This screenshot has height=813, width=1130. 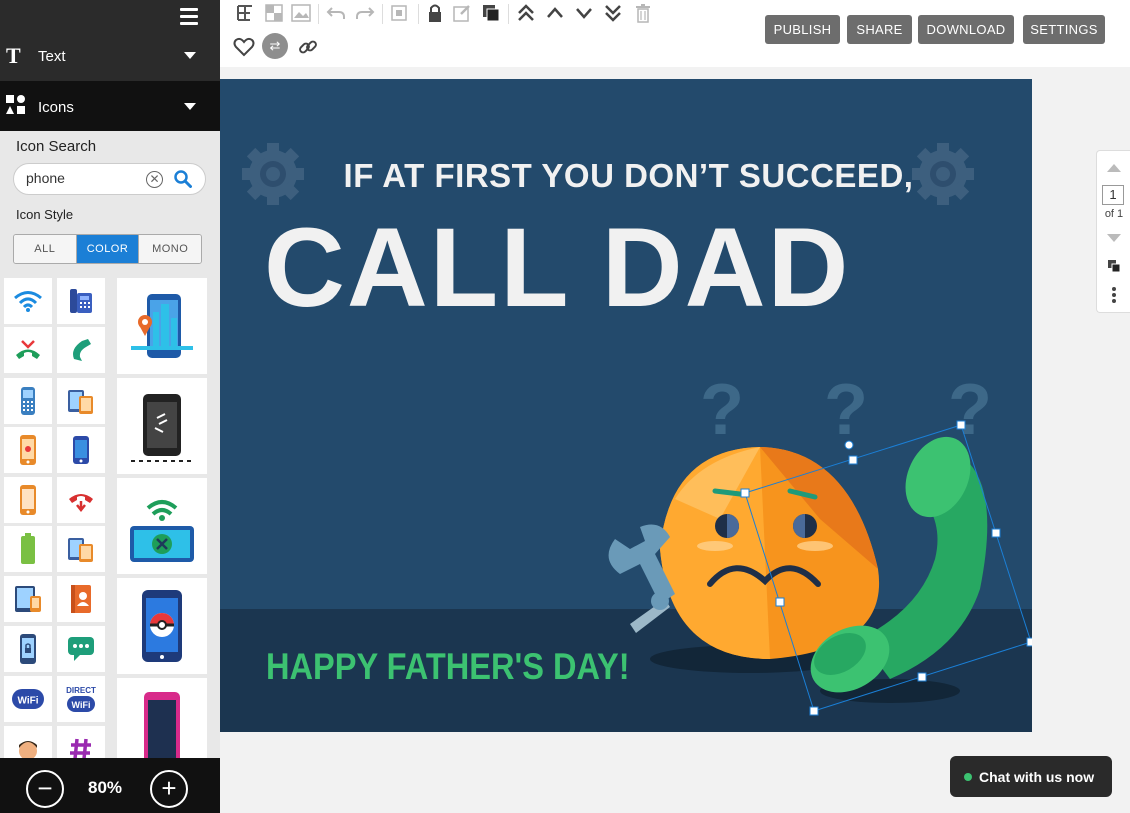 What do you see at coordinates (81, 705) in the screenshot?
I see `wifi-direct-badge-text: WiFi` at bounding box center [81, 705].